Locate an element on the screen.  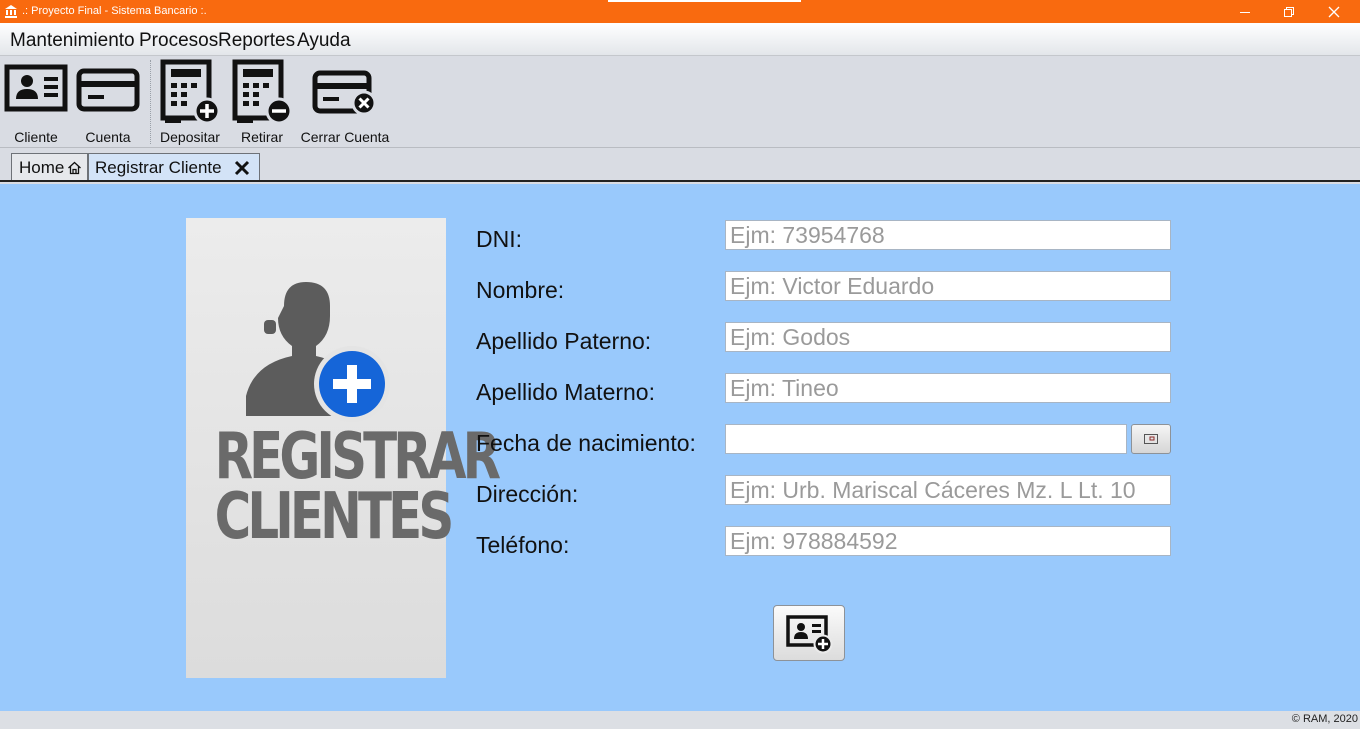
minimize-button is located at coordinates (1245, 11).